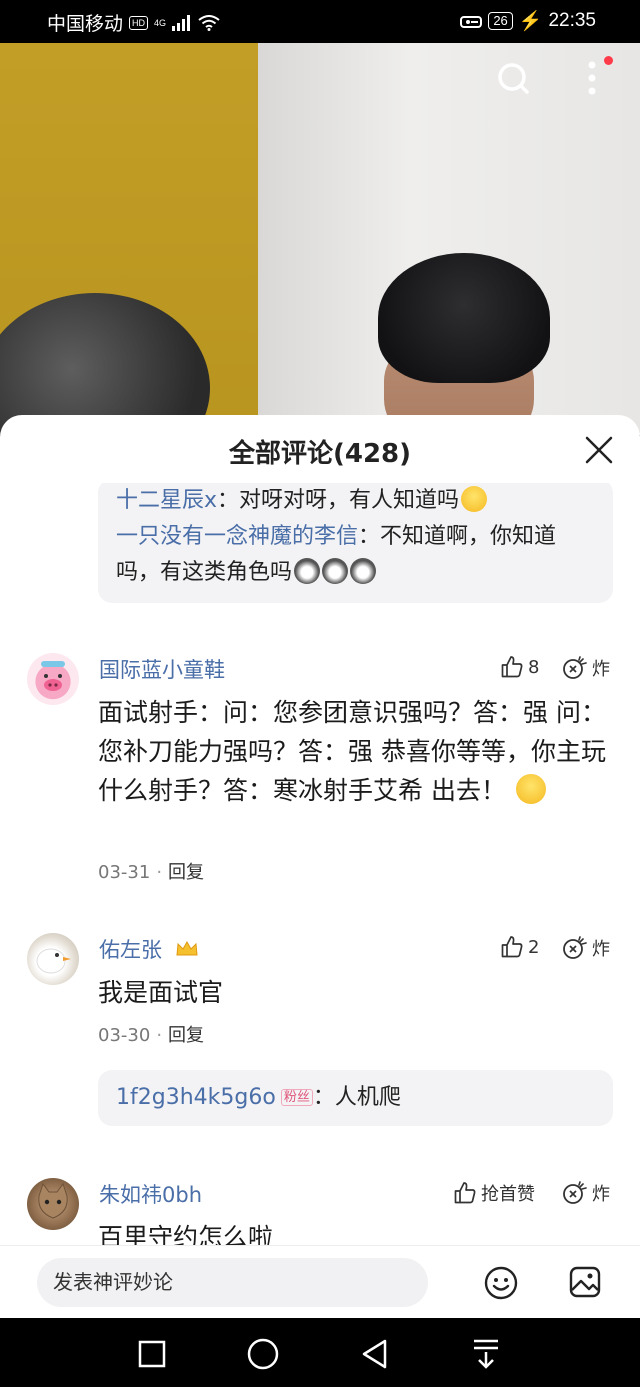  I want to click on signal-icon, so click(181, 22).